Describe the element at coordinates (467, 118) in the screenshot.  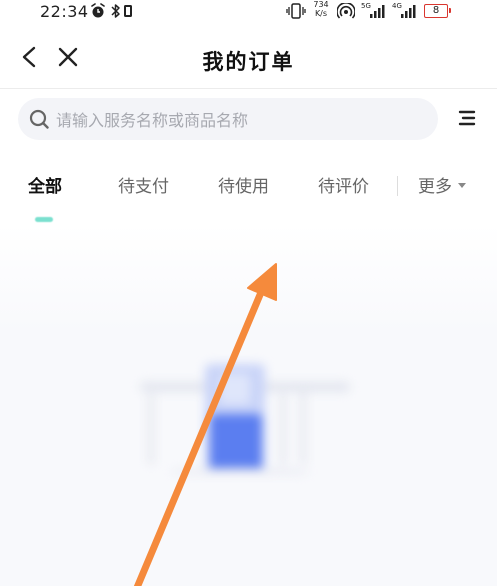
I see `list-menu-button` at that location.